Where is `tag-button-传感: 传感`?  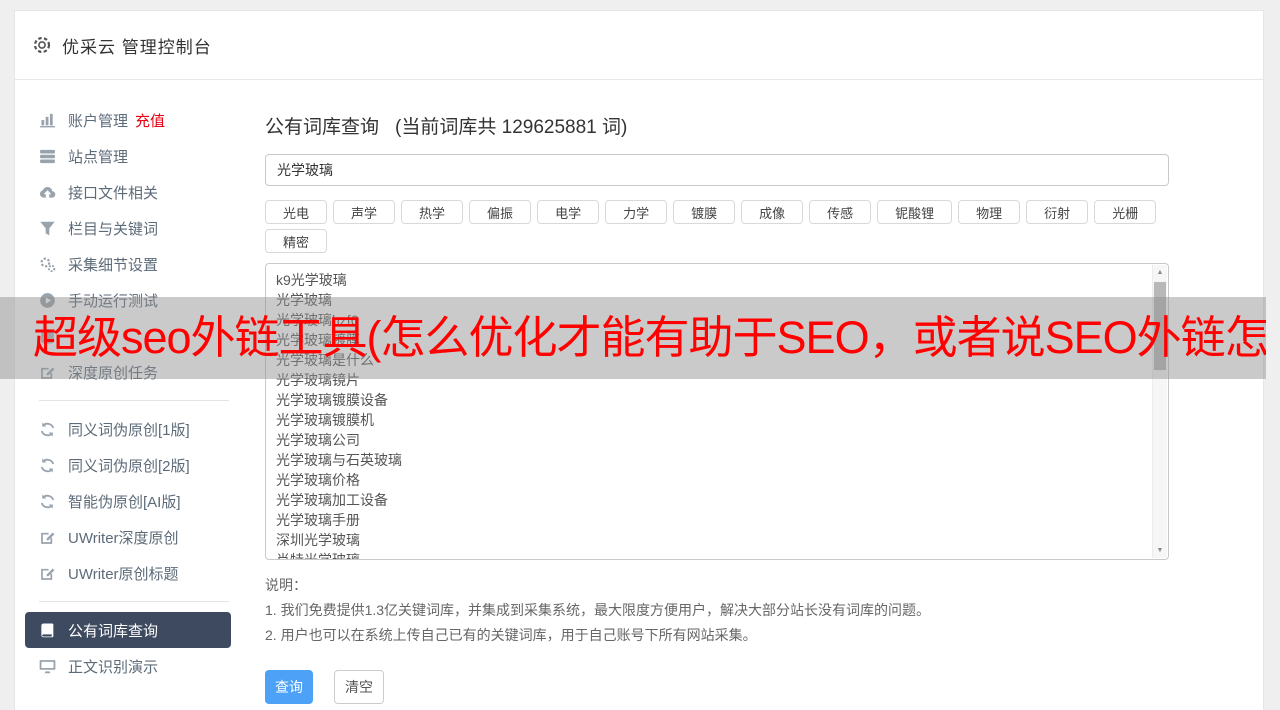
tag-button-传感: 传感 is located at coordinates (840, 212).